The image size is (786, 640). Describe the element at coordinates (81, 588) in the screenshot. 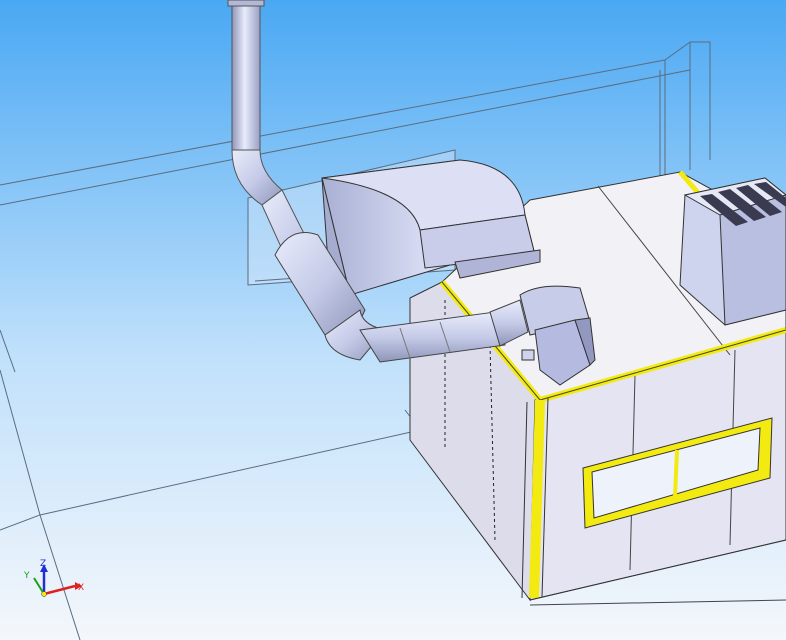

I see `axis-x-label: X` at that location.